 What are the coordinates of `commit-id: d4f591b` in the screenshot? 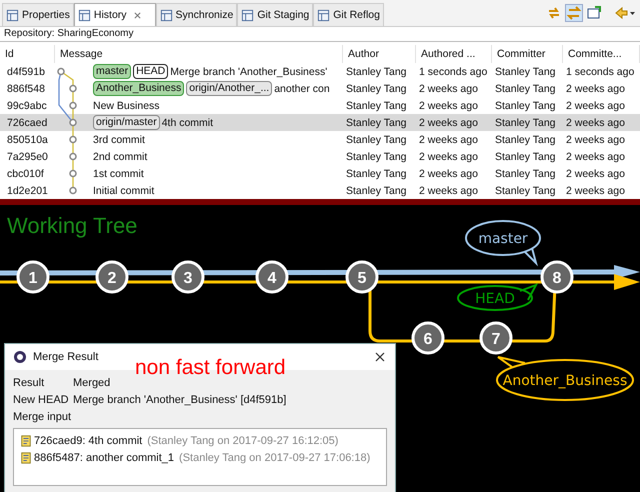 It's located at (26, 72).